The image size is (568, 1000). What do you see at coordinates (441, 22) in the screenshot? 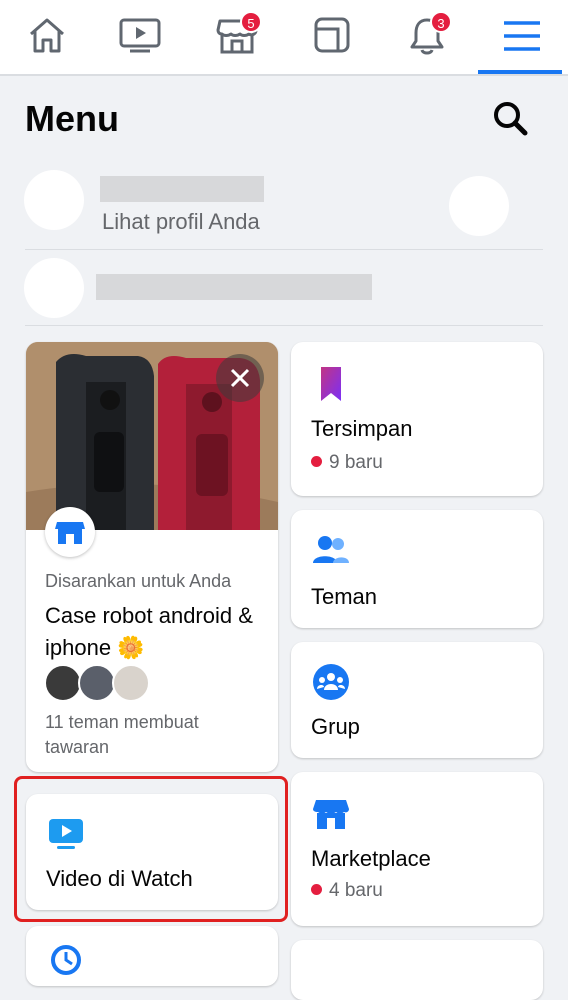
I see `notifications-badge: 3` at bounding box center [441, 22].